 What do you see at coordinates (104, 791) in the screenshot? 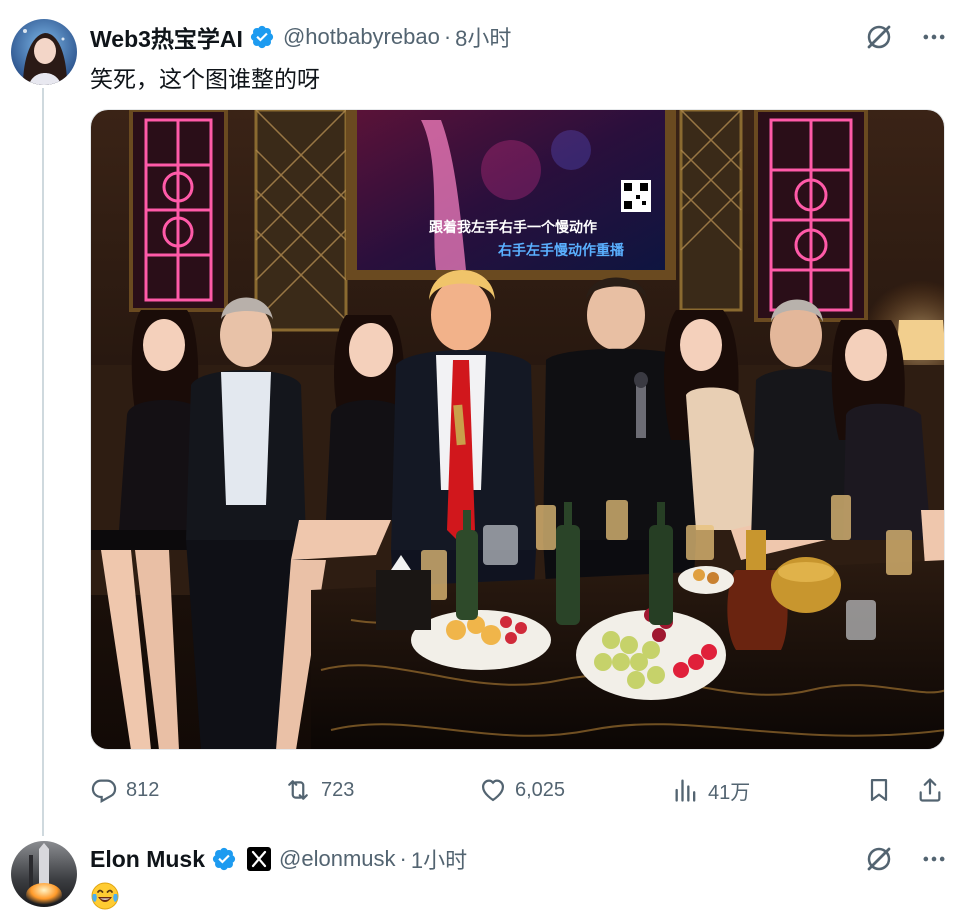
I see `reply-icon` at bounding box center [104, 791].